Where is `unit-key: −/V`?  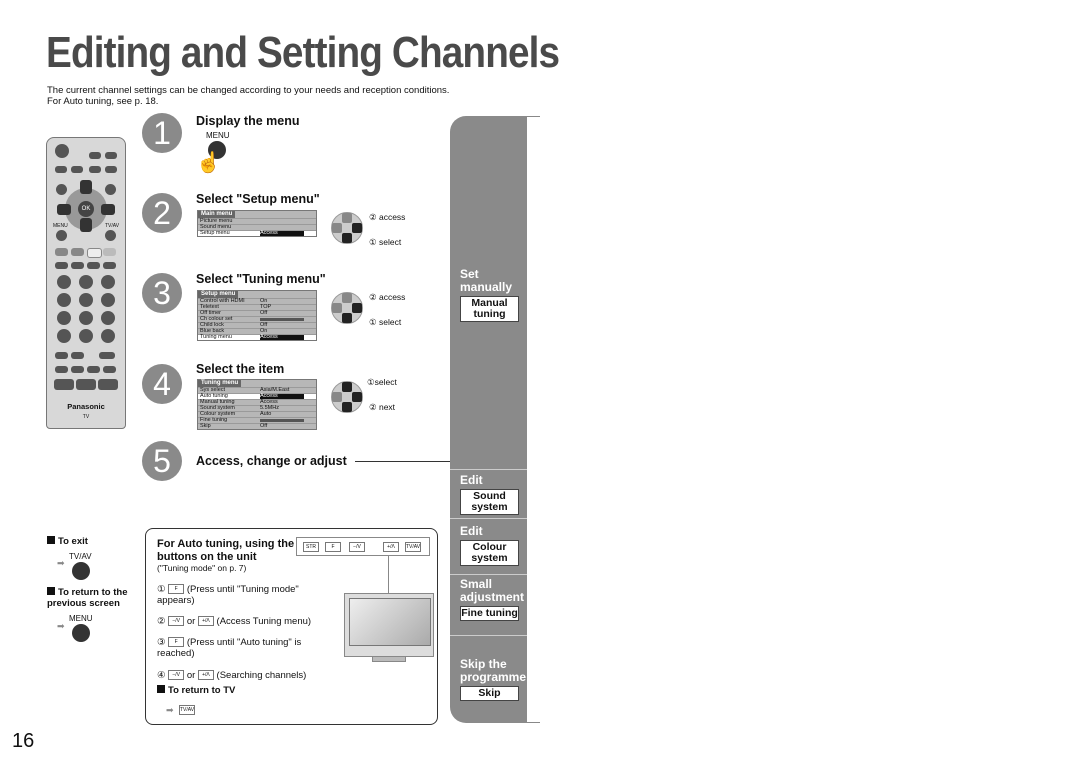
unit-key: −/V is located at coordinates (357, 547).